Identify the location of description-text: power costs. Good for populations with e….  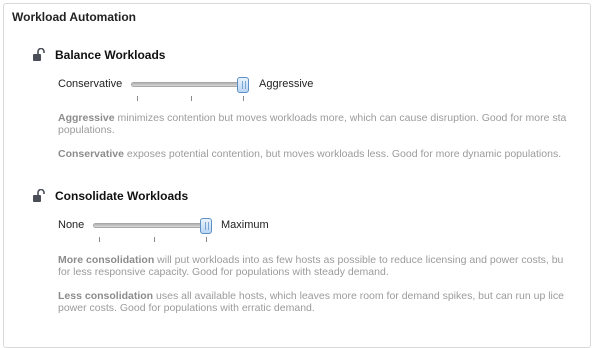
(186, 308).